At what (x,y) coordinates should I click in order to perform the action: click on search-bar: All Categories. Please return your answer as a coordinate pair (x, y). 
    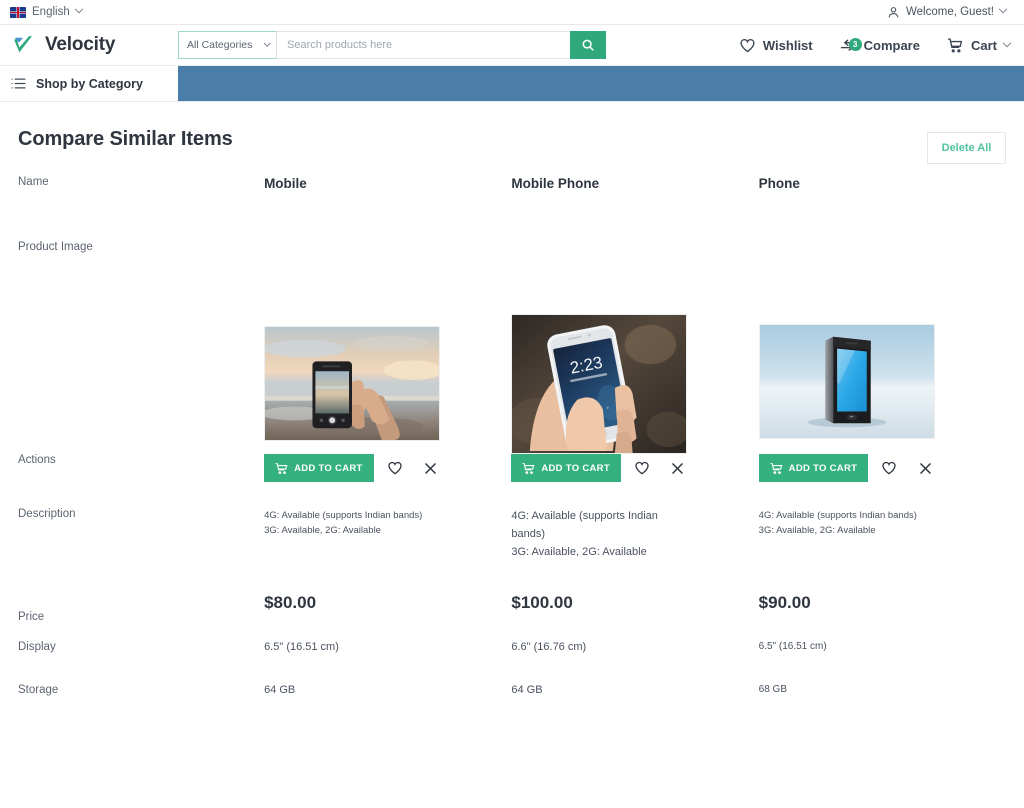
    Looking at the image, I should click on (392, 45).